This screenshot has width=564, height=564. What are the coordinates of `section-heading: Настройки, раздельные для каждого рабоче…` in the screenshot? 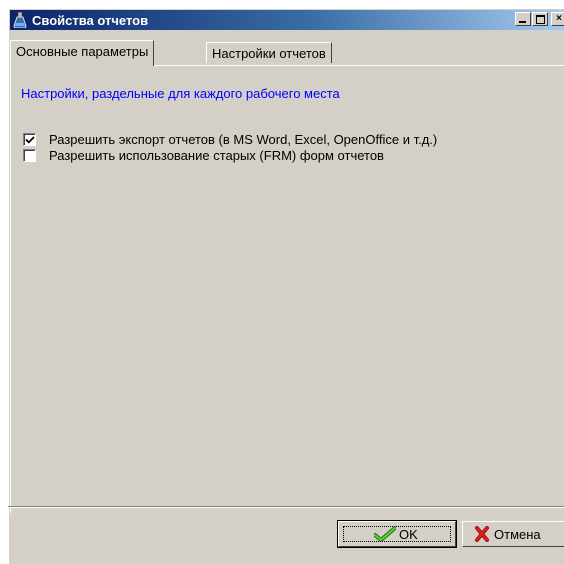 It's located at (180, 93).